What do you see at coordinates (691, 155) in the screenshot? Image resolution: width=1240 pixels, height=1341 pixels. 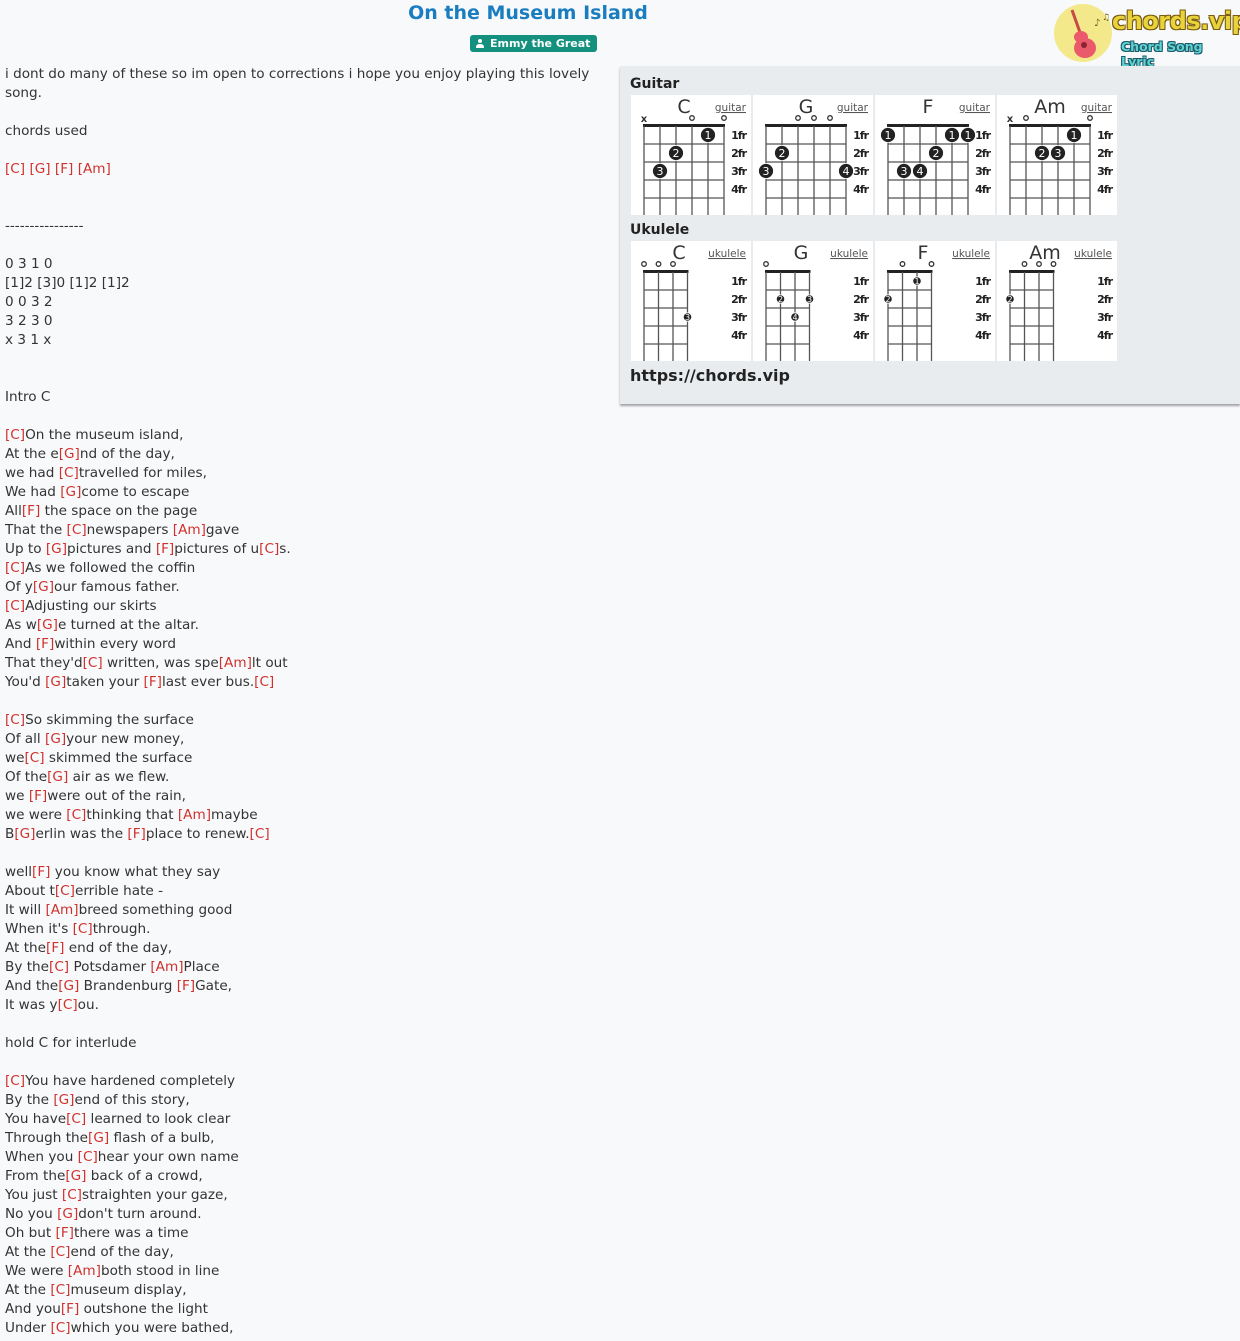 I see `guitar-chord-C: Cguitar 1fr 2fr 3fr 4fr x 1 2 3` at bounding box center [691, 155].